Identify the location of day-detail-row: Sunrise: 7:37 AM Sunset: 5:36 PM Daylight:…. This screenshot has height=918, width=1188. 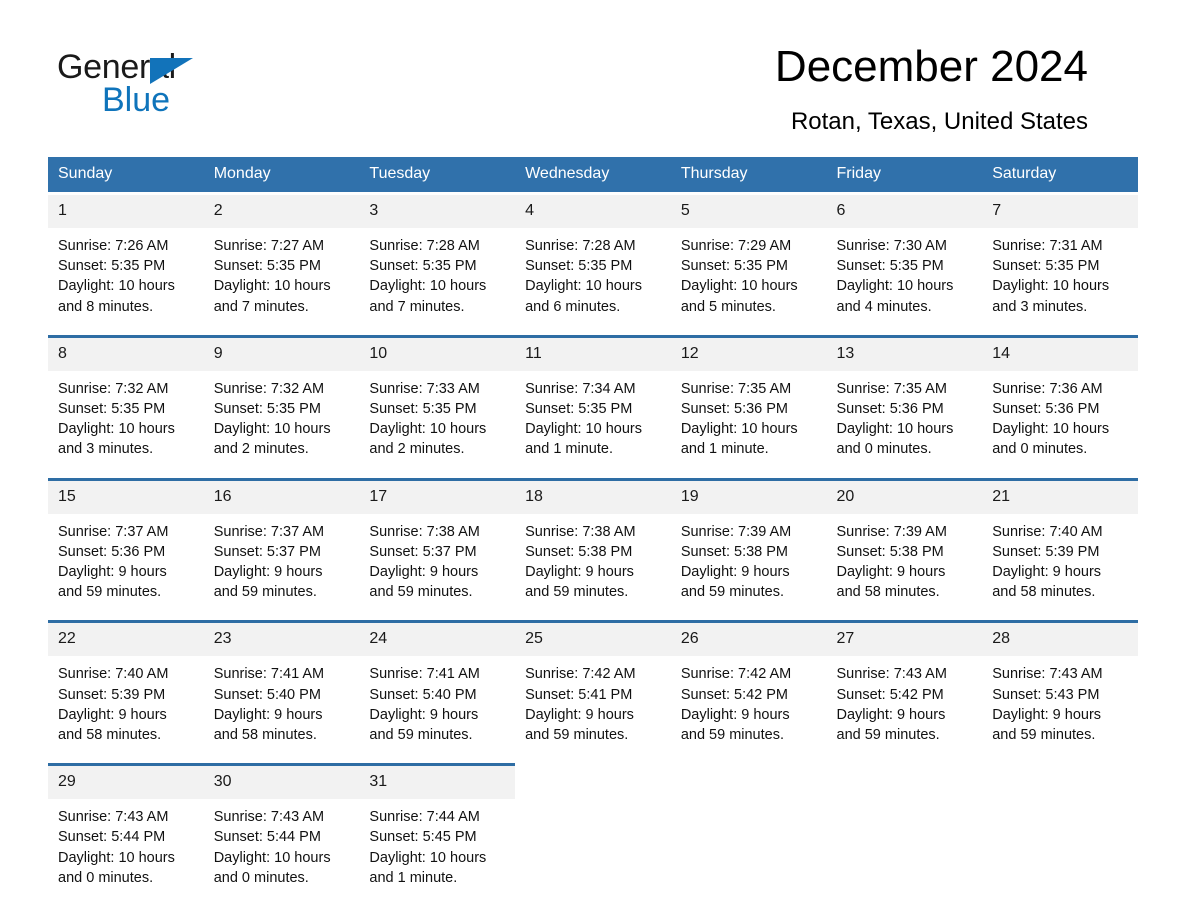
(593, 567).